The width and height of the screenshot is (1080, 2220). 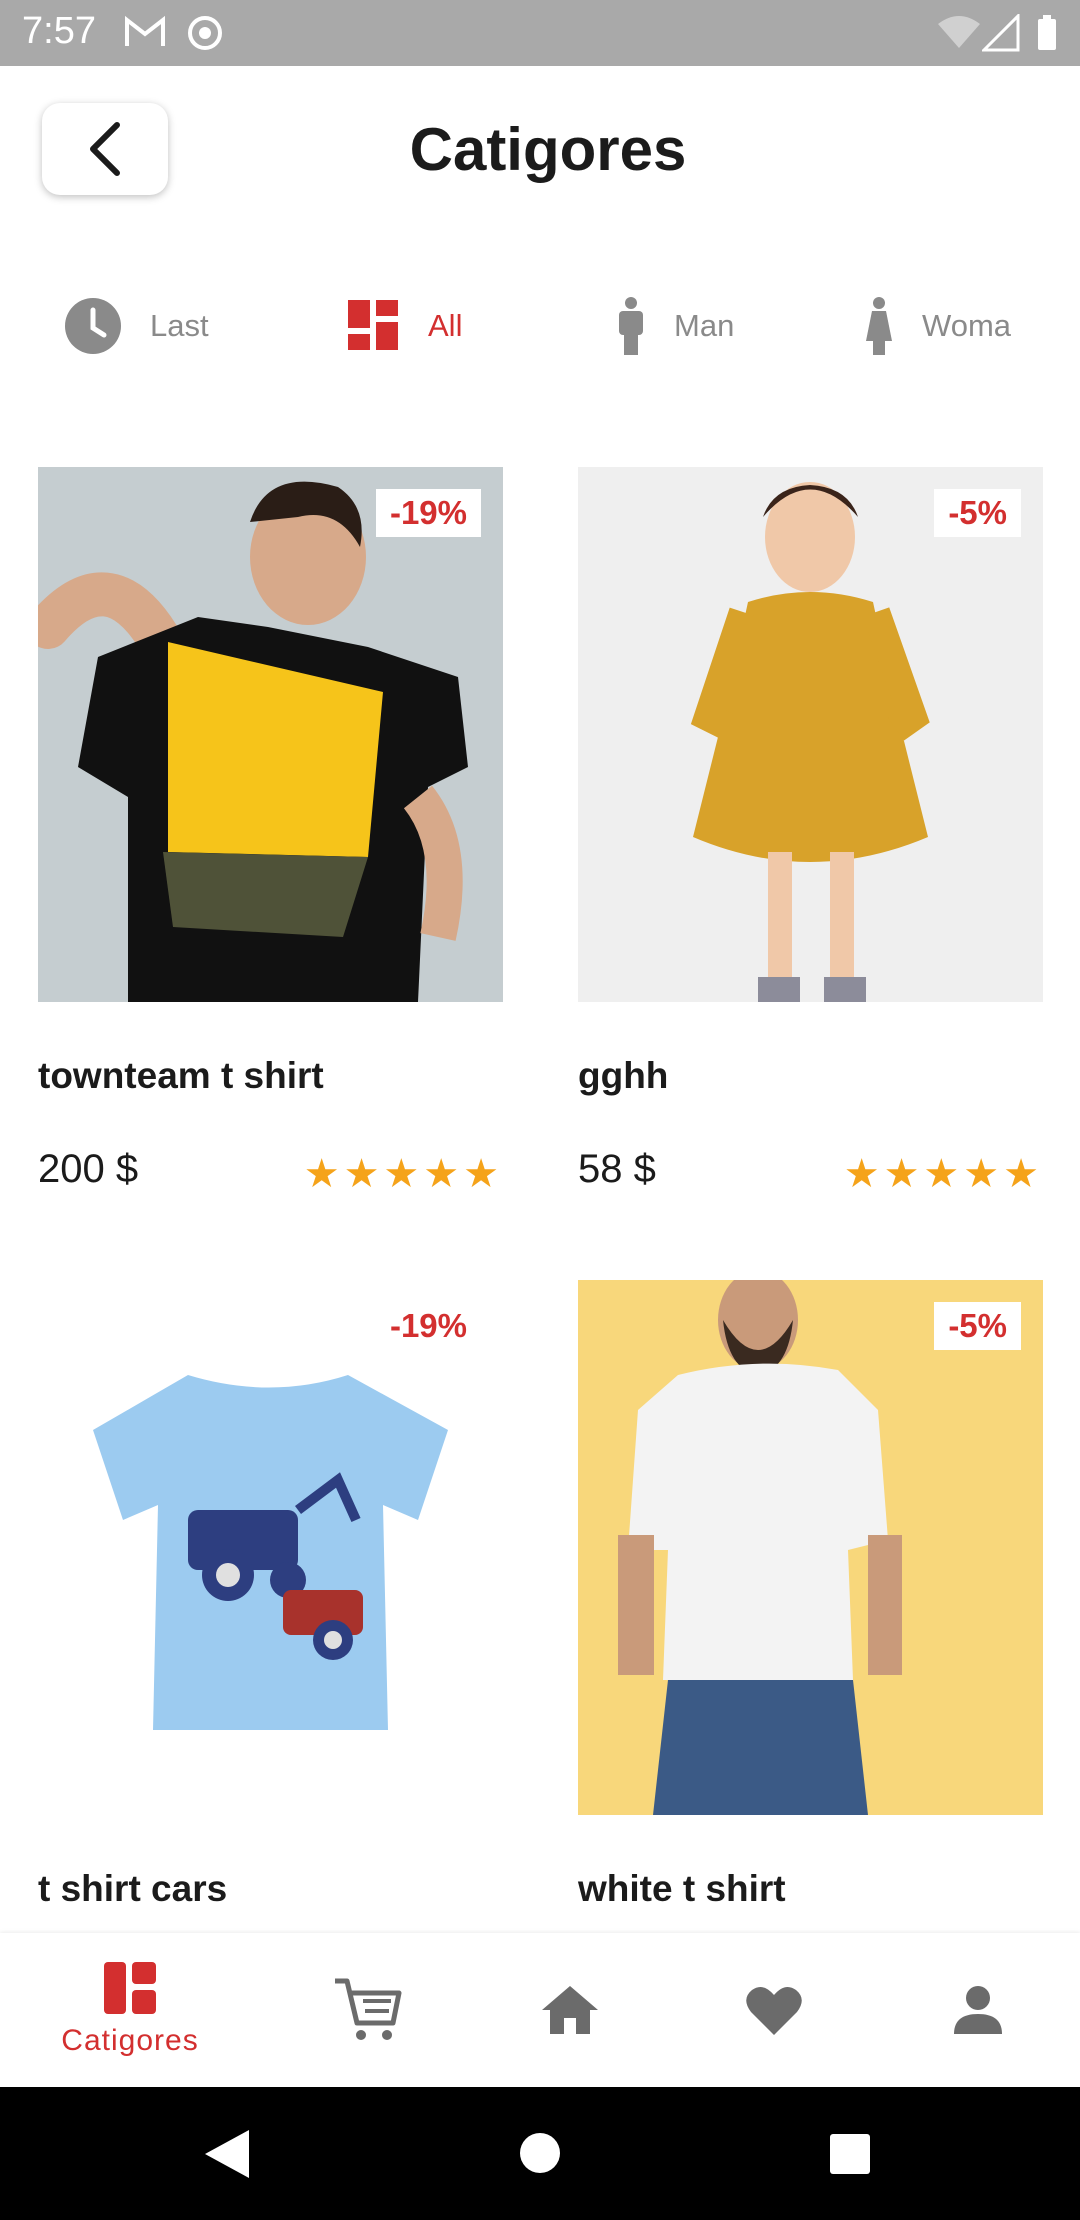 I want to click on tab-all: All, so click(x=405, y=326).